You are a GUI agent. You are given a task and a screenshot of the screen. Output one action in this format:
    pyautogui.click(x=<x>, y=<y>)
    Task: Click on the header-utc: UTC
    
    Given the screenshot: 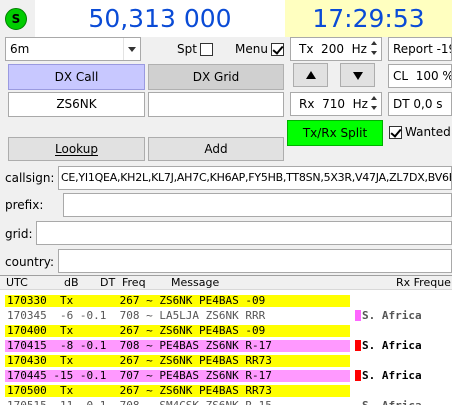 What is the action you would take?
    pyautogui.click(x=17, y=282)
    